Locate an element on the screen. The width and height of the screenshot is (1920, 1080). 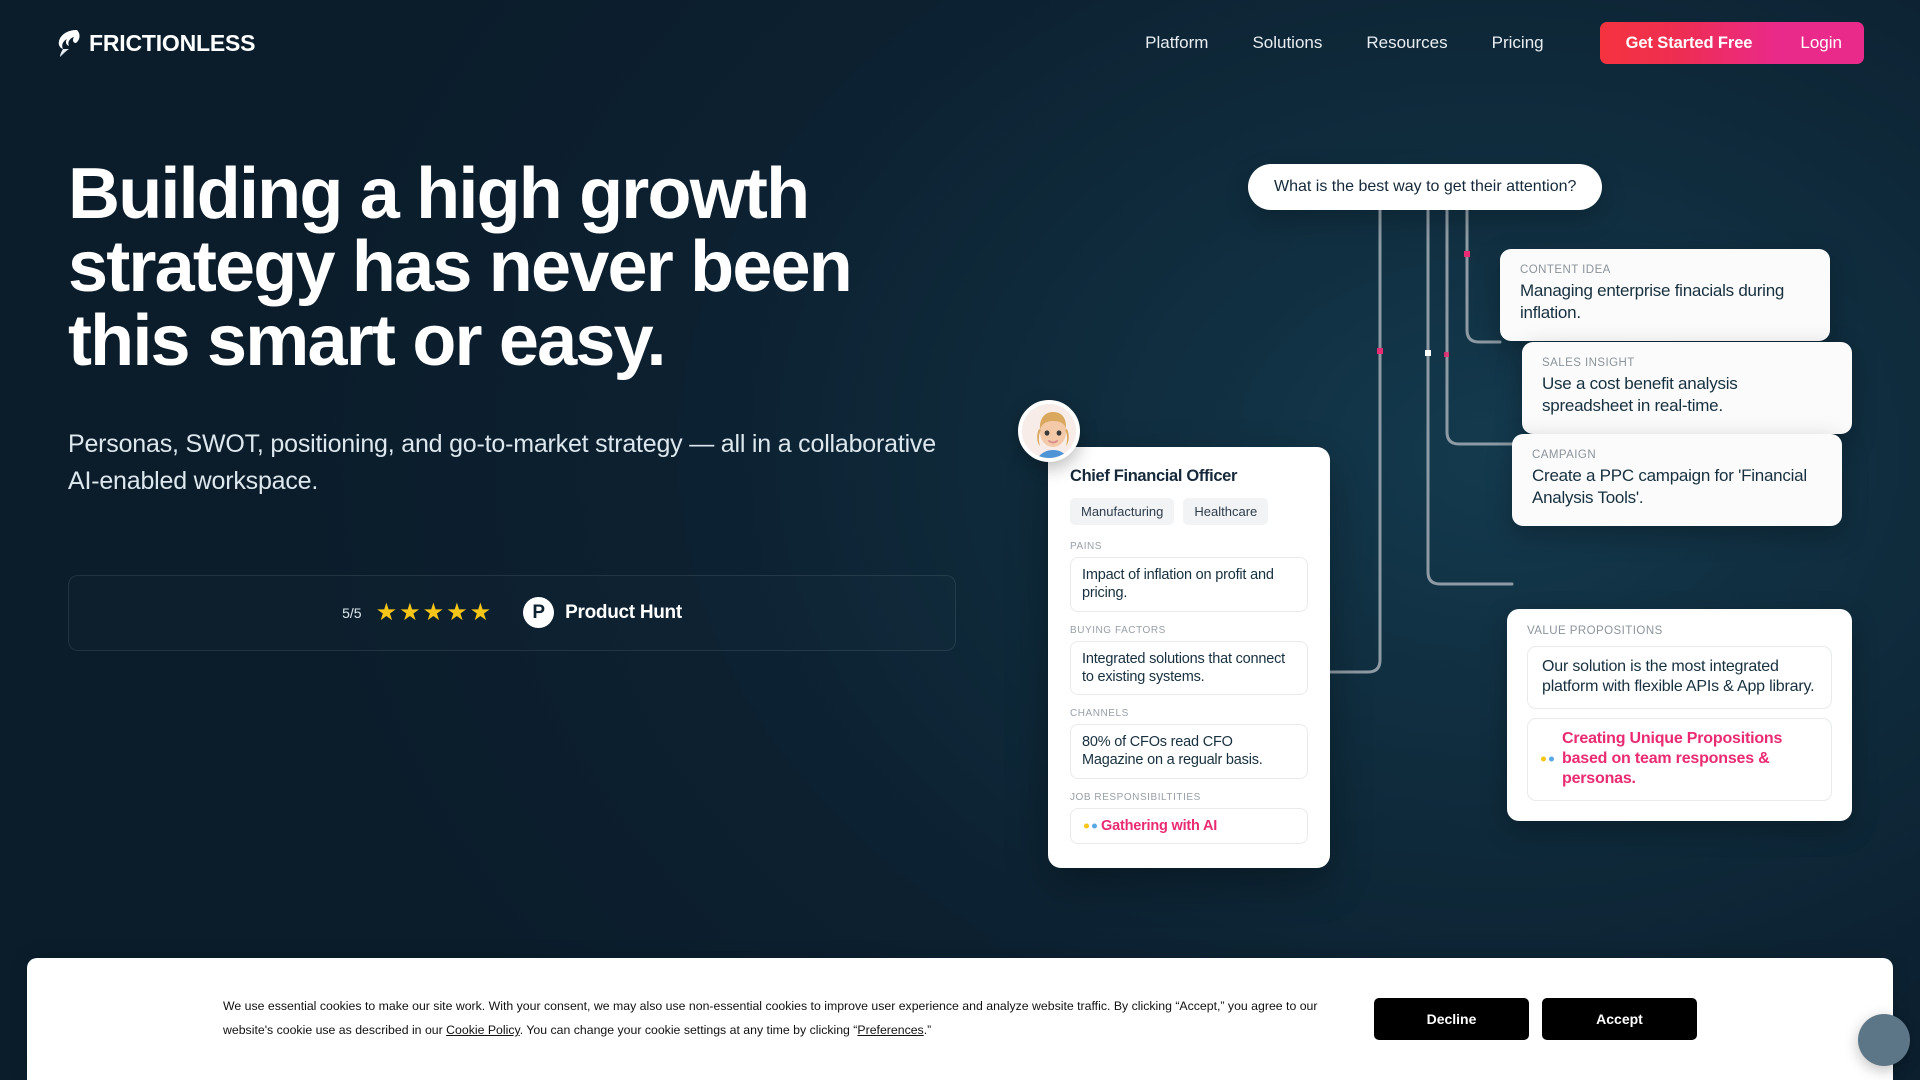
product-hunt-brand: P Product Hunt is located at coordinates (602, 613).